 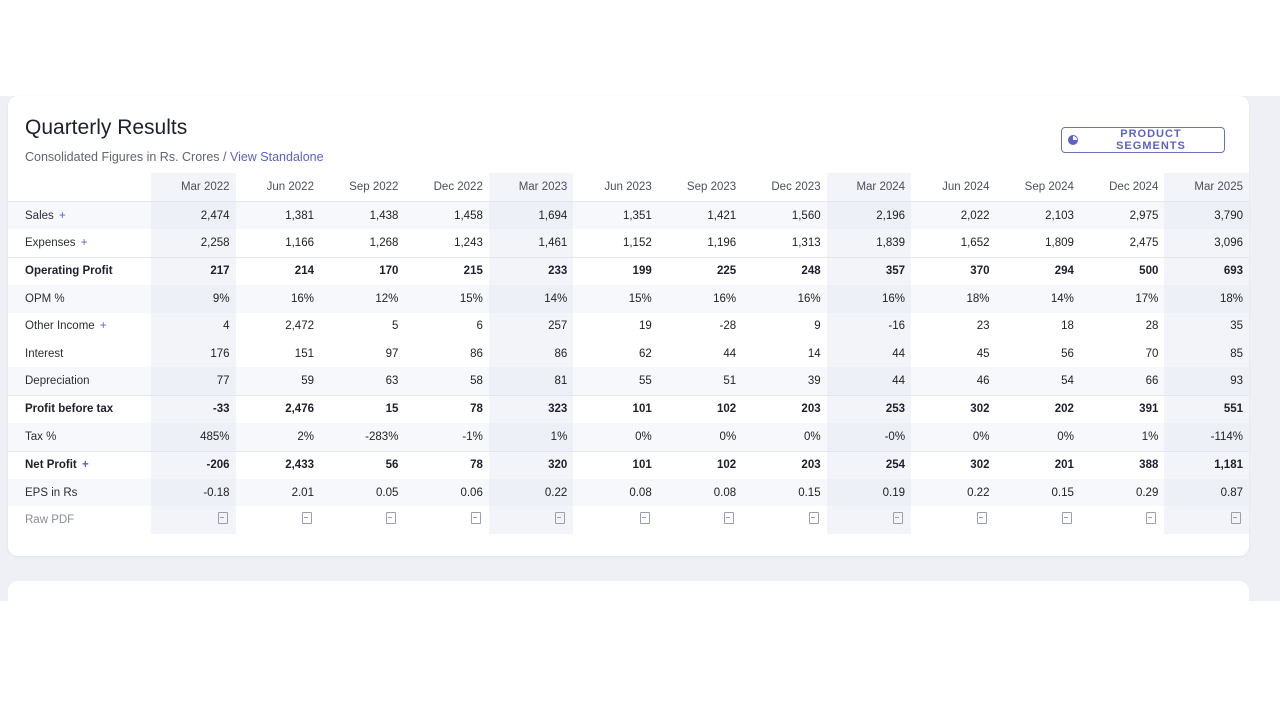 I want to click on table-cell: 4, so click(x=193, y=326).